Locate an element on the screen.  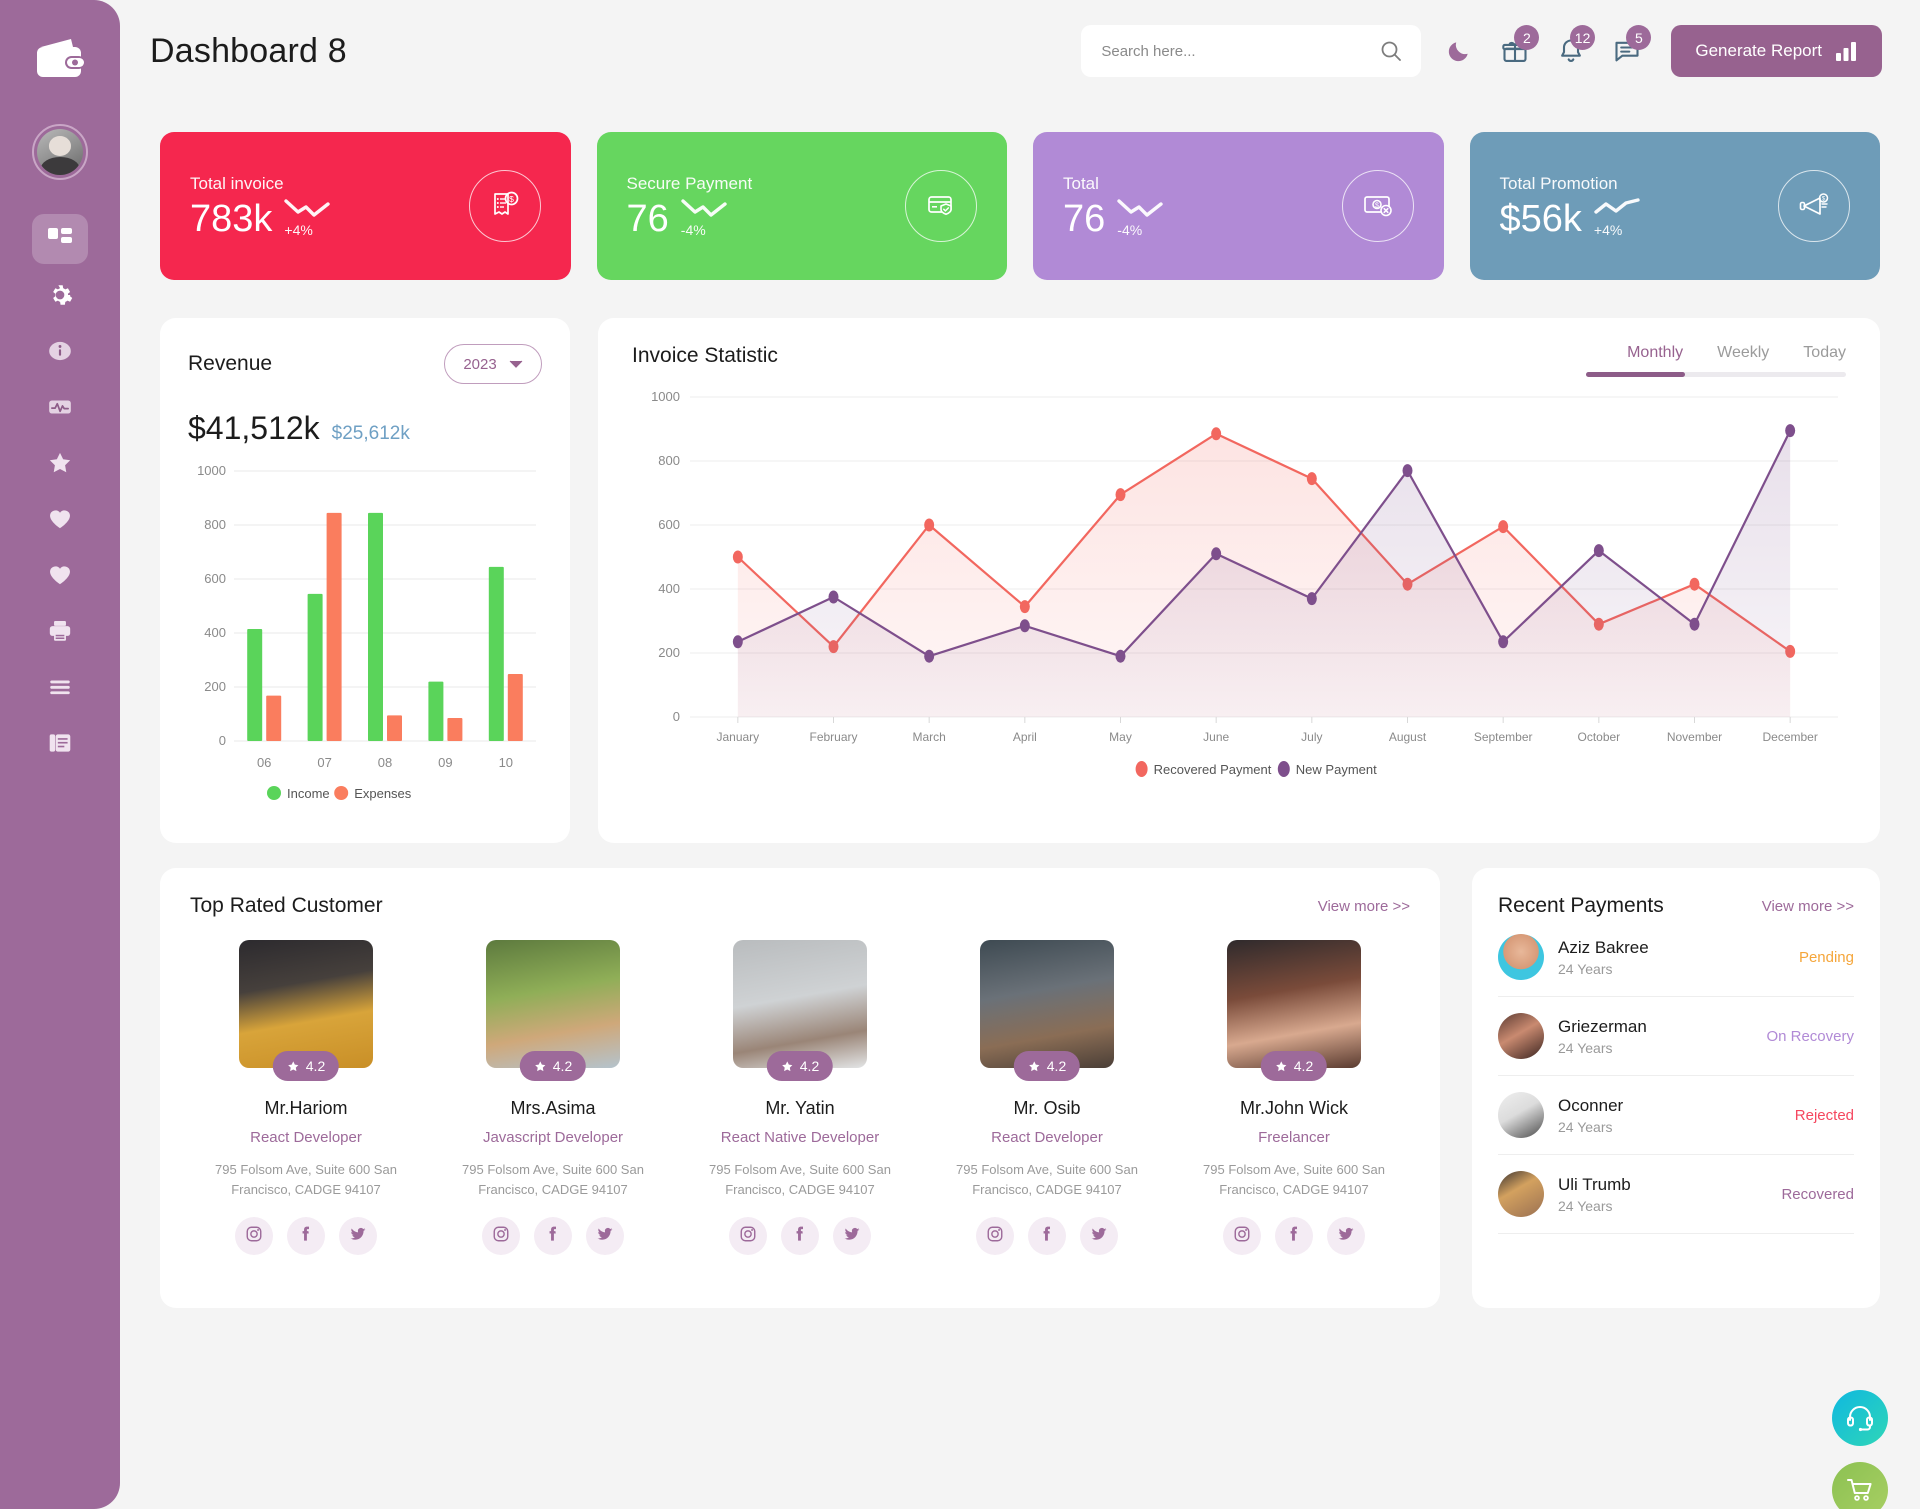
revenue-amounts: $41,512k $25,612k is located at coordinates (365, 428).